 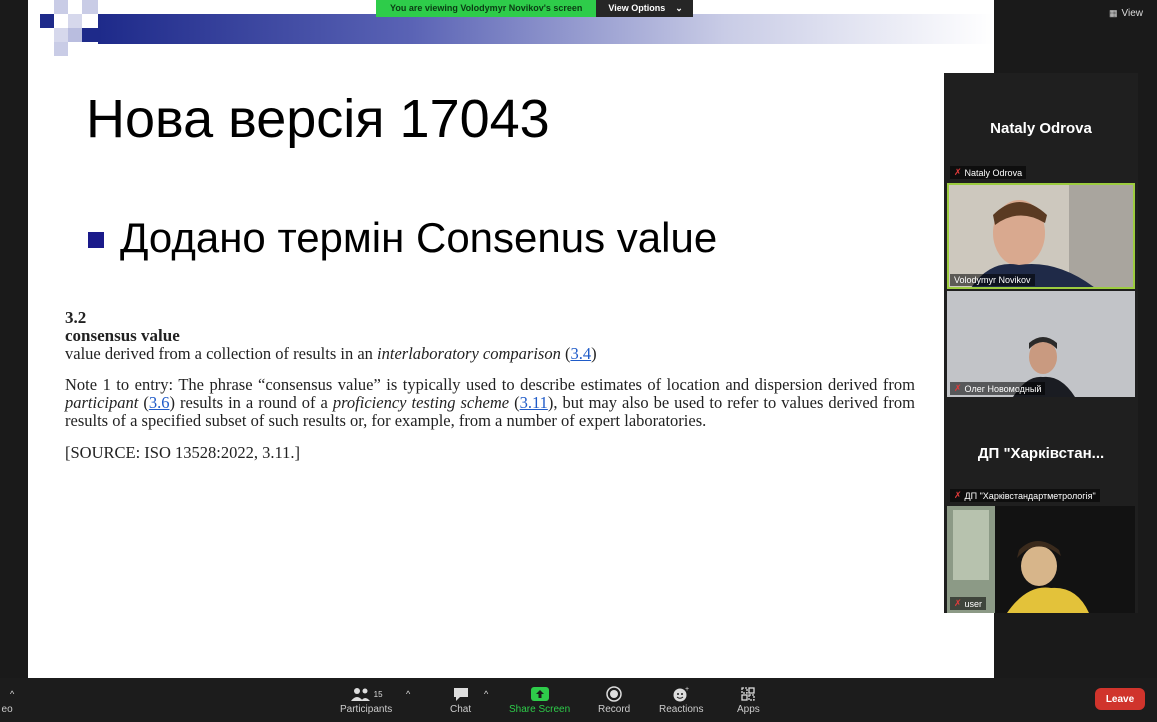 I want to click on participants-chevron: ^, so click(x=408, y=694).